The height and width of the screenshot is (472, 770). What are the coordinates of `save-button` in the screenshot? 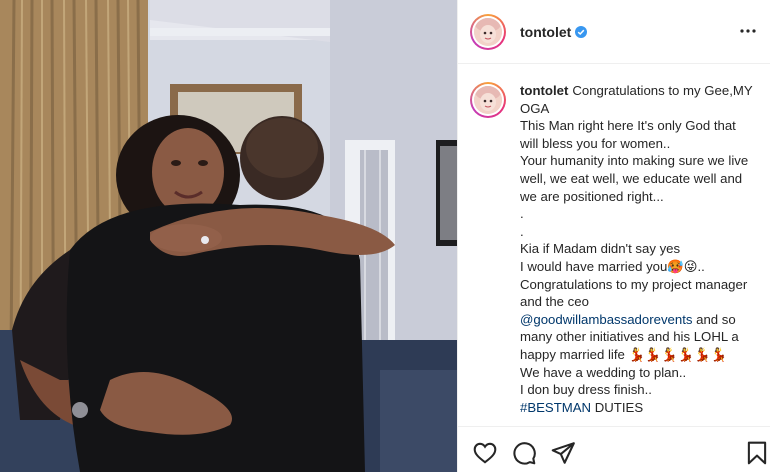 It's located at (757, 453).